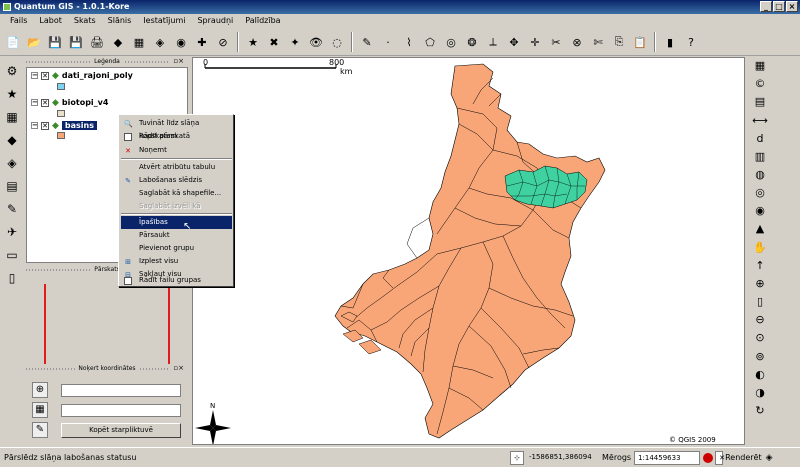  I want to click on menu-item-show-overview: Rādīt pārskatā, so click(176, 136).